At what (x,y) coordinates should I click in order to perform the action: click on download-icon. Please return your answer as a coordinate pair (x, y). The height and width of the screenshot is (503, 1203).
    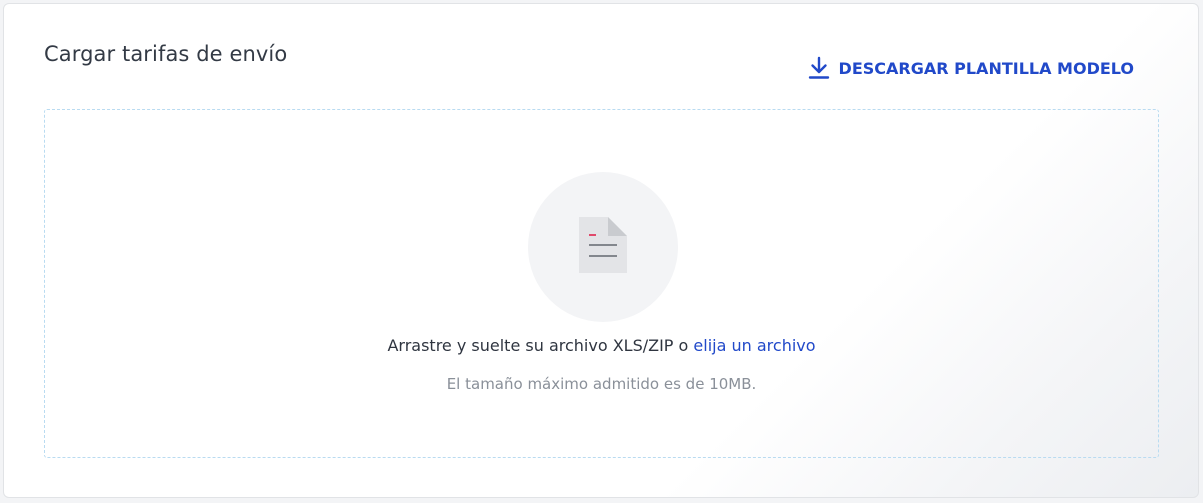
    Looking at the image, I should click on (819, 68).